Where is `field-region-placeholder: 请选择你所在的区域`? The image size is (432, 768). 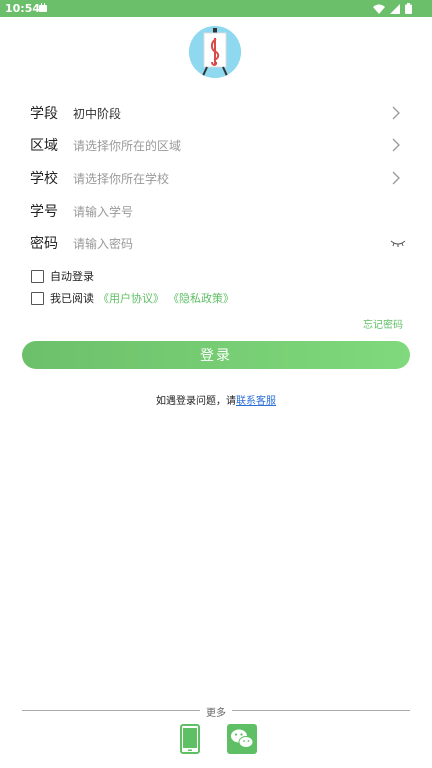 field-region-placeholder: 请选择你所在的区域 is located at coordinates (127, 146).